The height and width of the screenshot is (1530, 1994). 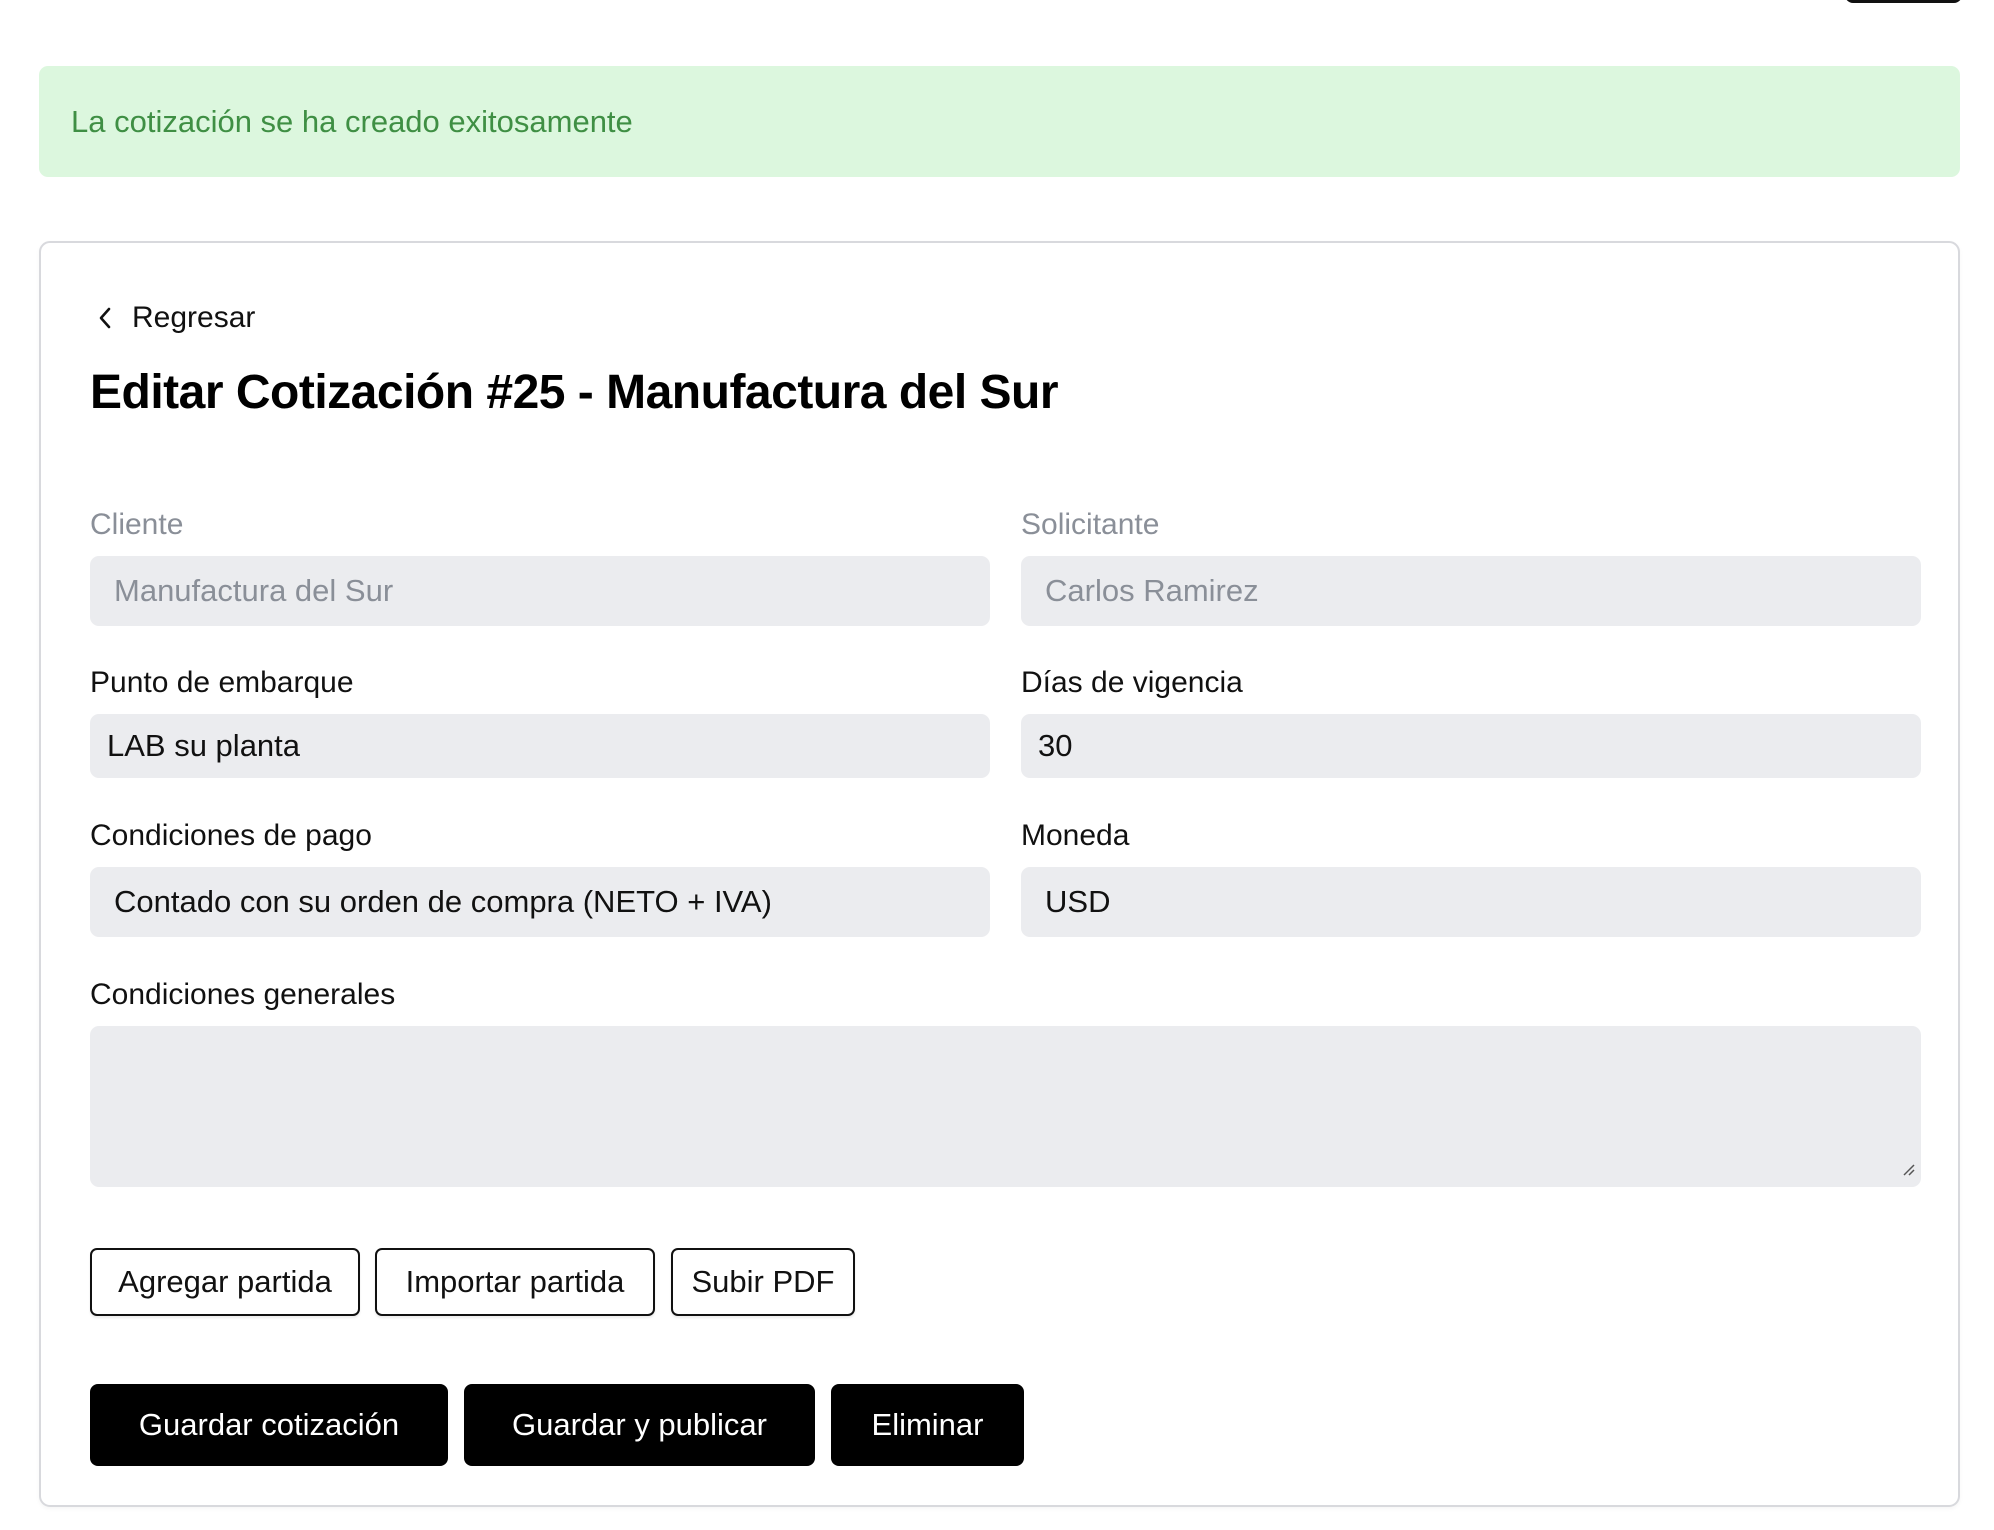 I want to click on success-alert-message: La cotización se ha creado exitosamente, so click(x=352, y=121).